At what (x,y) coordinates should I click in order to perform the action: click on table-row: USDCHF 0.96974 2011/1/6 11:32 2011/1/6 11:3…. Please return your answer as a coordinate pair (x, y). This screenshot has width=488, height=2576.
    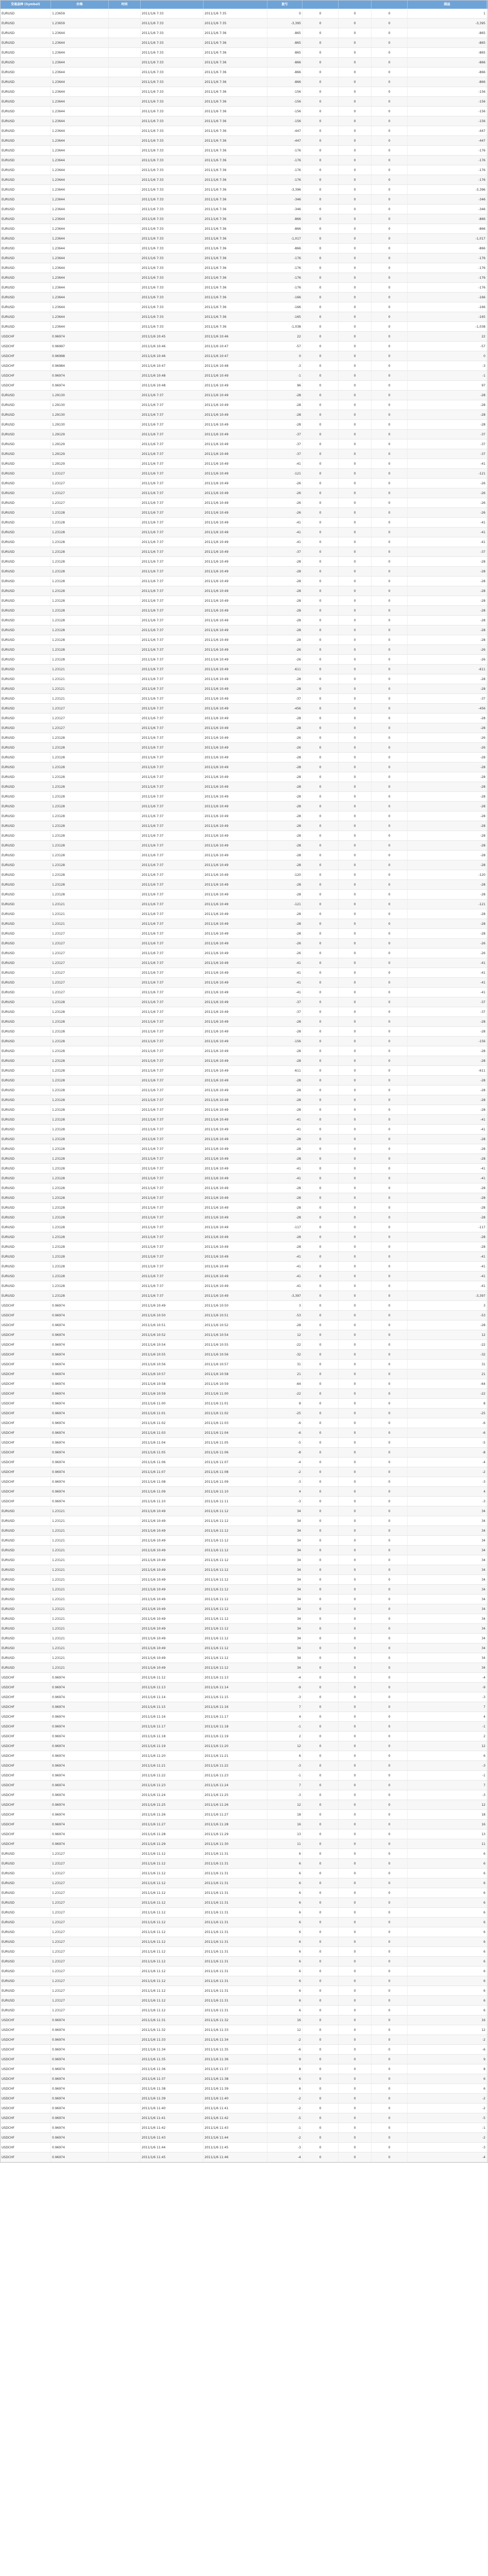
    Looking at the image, I should click on (244, 2030).